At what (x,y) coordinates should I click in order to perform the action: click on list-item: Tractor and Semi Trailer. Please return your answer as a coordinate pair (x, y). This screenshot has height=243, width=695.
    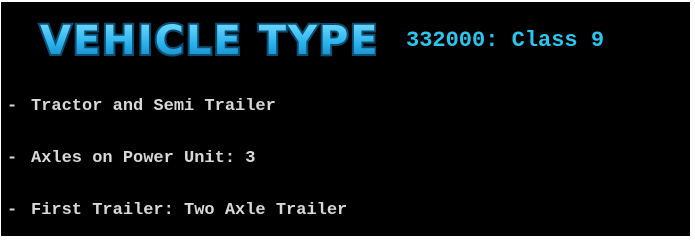
    Looking at the image, I should click on (347, 107).